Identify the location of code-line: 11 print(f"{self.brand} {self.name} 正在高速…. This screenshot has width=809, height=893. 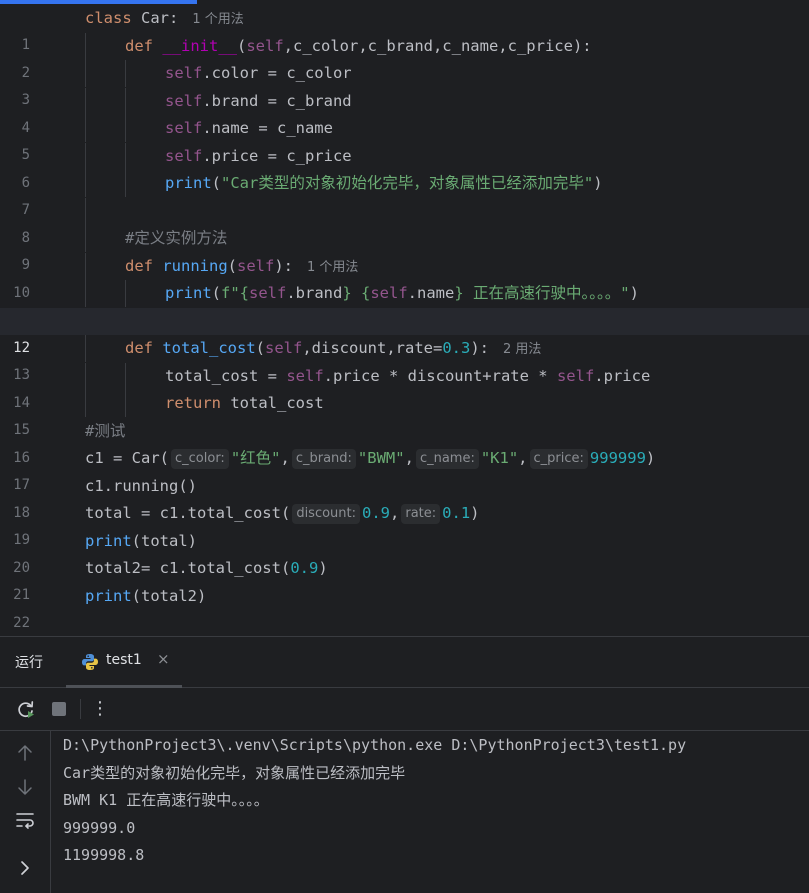
(404, 304).